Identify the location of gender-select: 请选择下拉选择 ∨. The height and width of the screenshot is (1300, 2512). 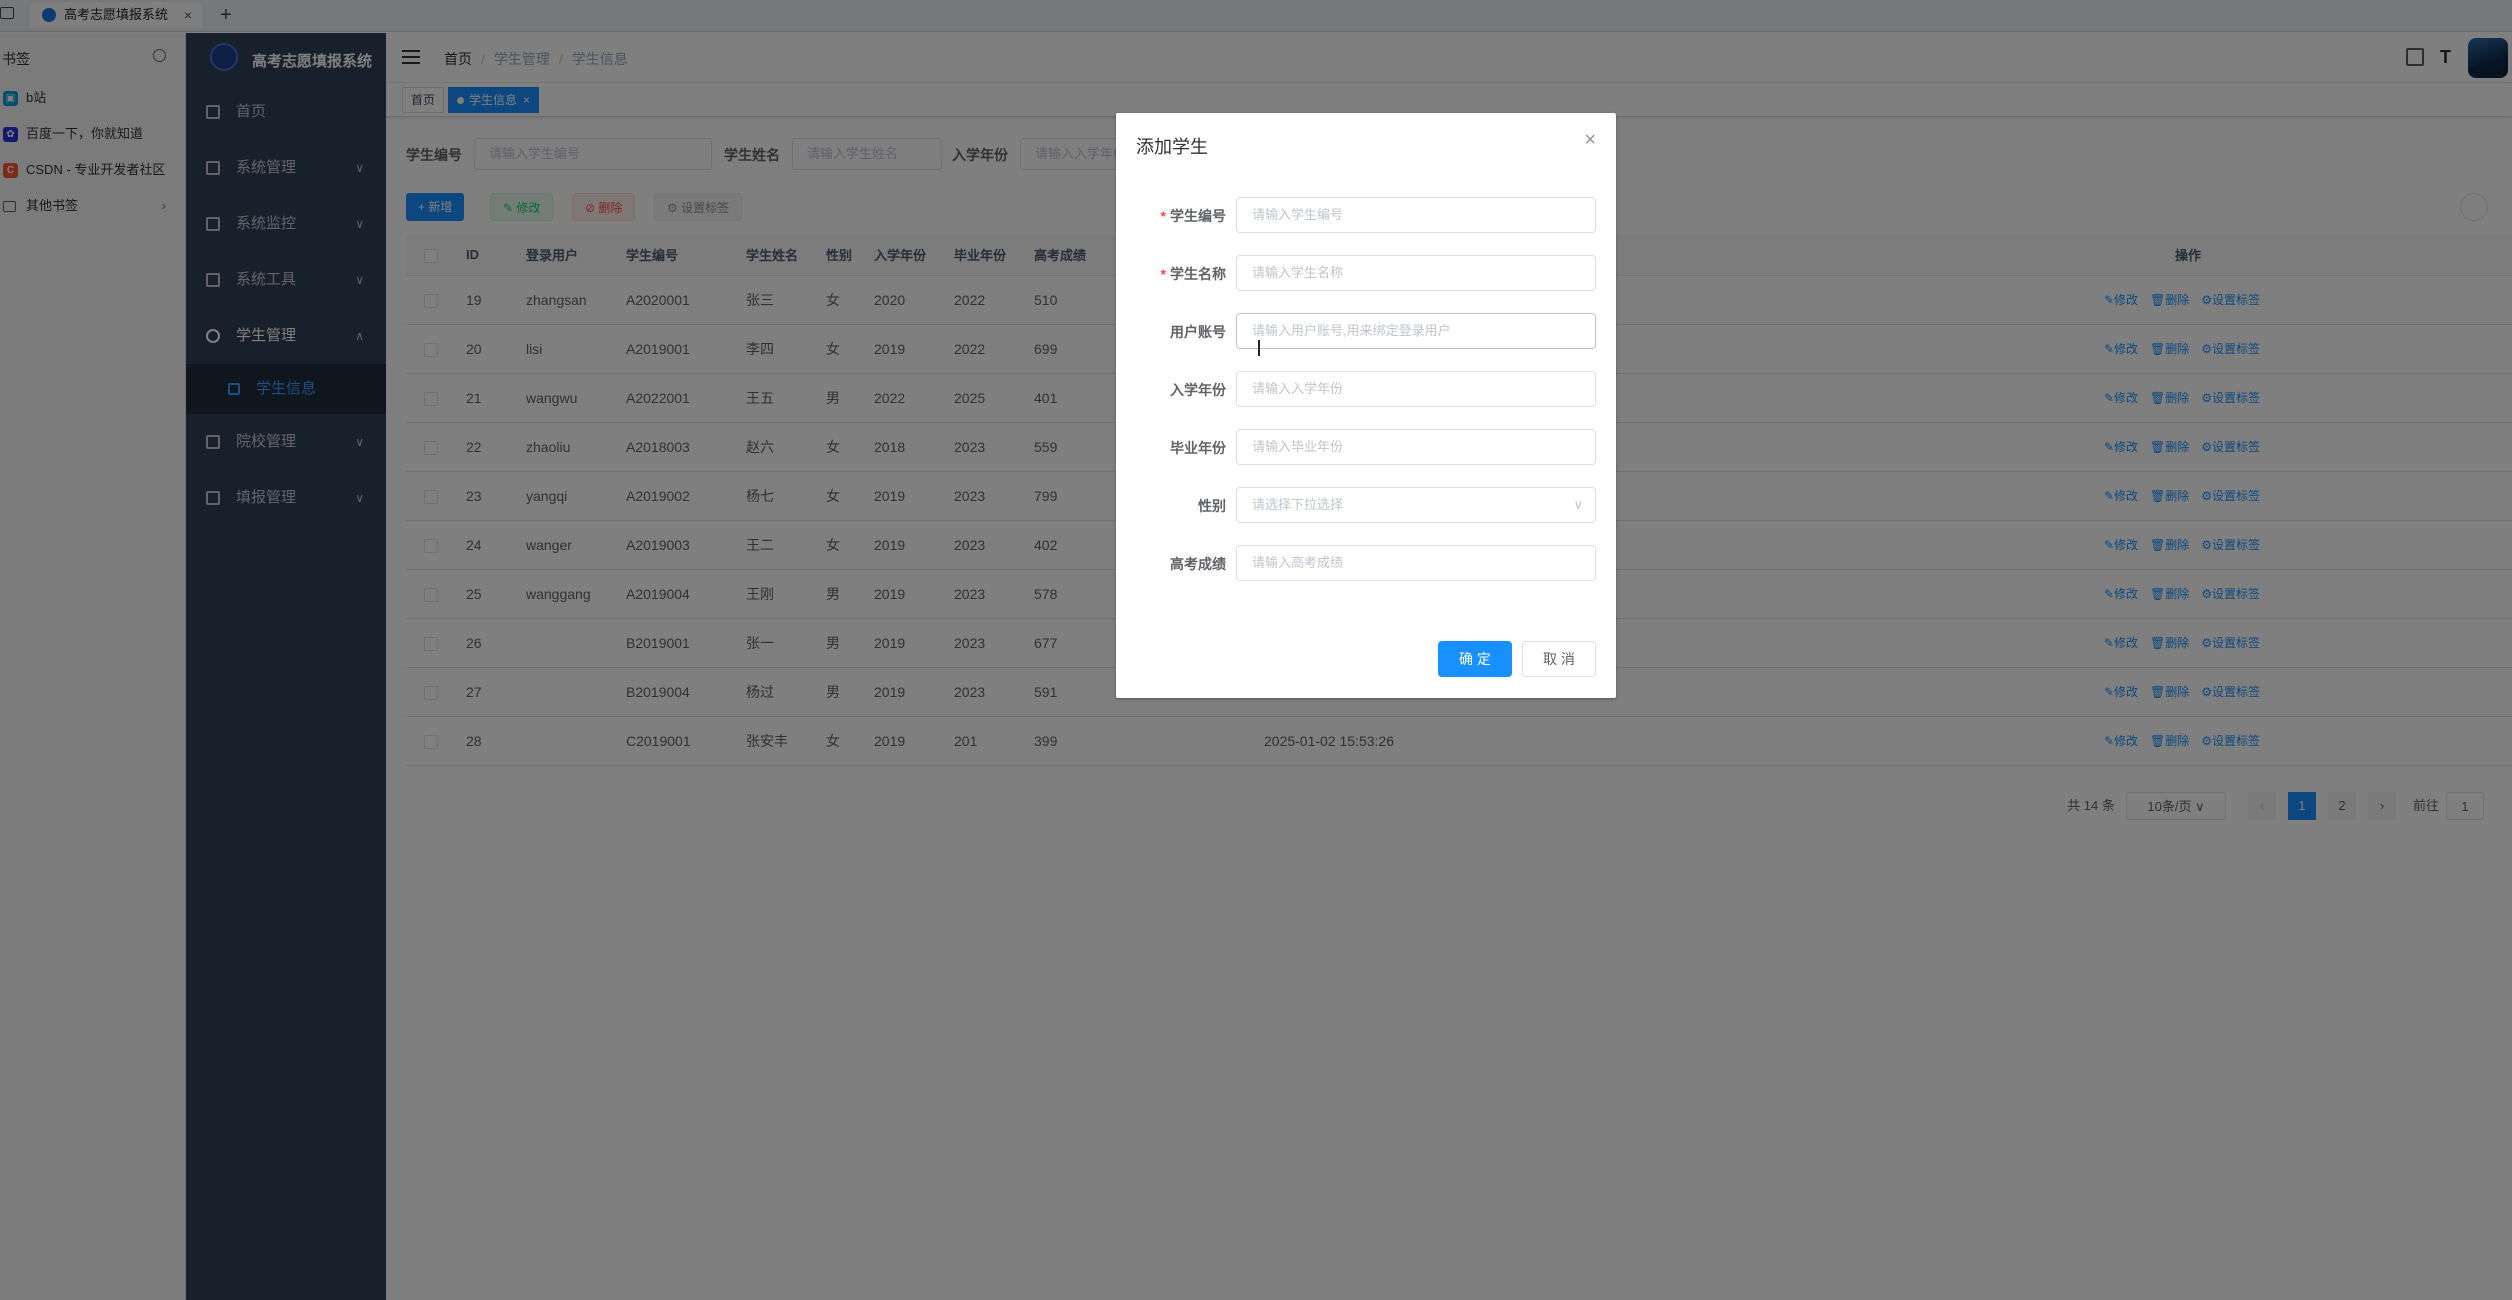
(1416, 505).